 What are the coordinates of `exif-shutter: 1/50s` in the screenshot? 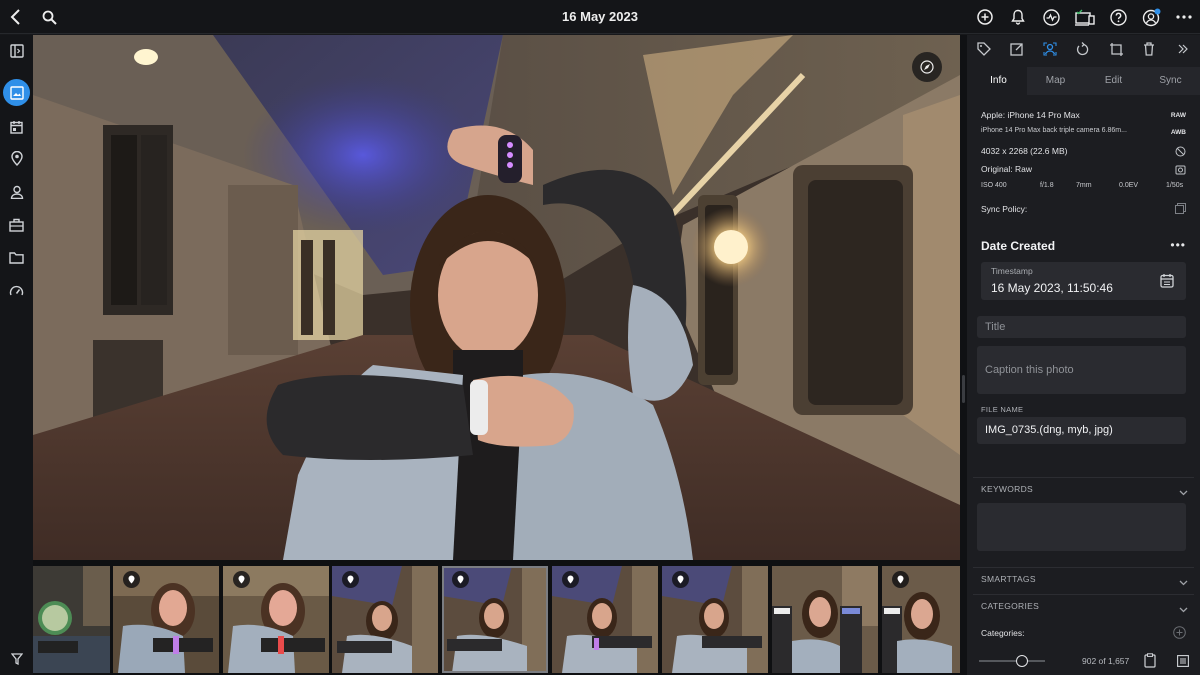 It's located at (1175, 185).